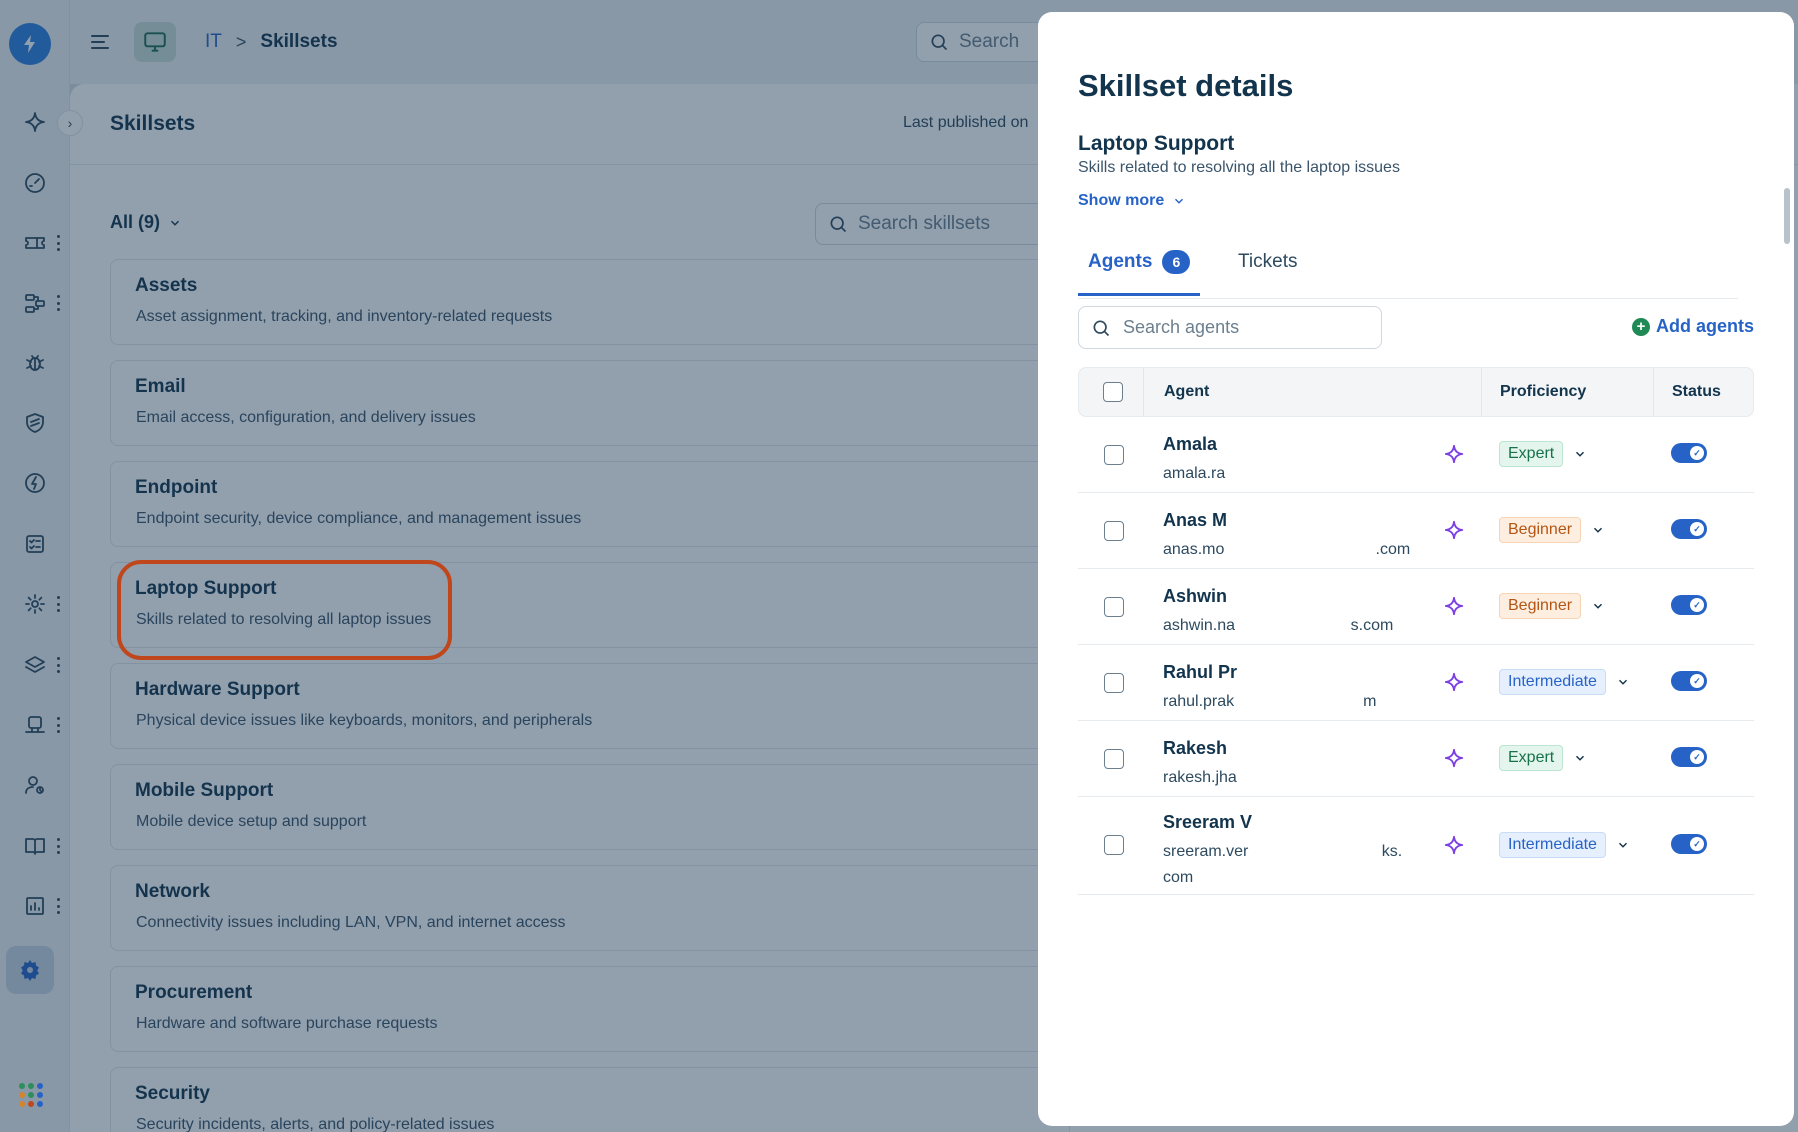 The height and width of the screenshot is (1132, 1798). What do you see at coordinates (1200, 672) in the screenshot?
I see `agent-name: Rahul Pr` at bounding box center [1200, 672].